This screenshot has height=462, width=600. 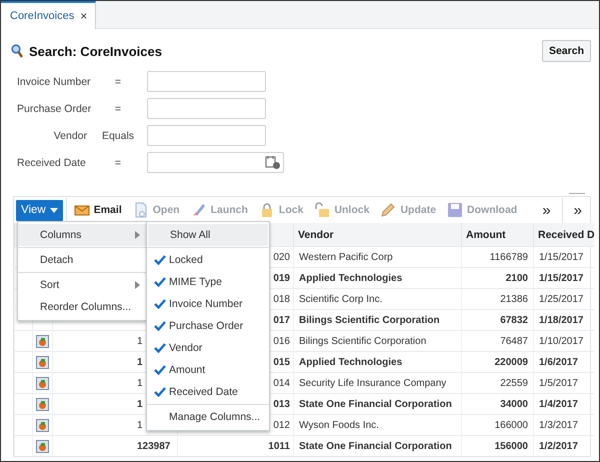 I want to click on table-cell: 220009, so click(x=511, y=362).